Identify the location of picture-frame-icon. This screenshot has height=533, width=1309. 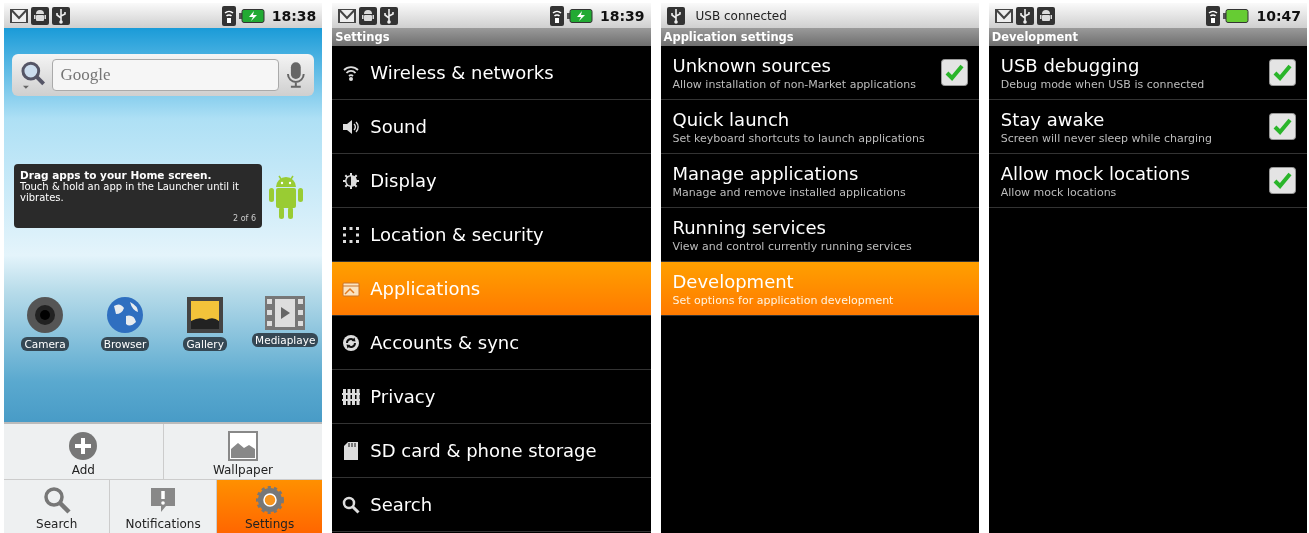
(205, 315).